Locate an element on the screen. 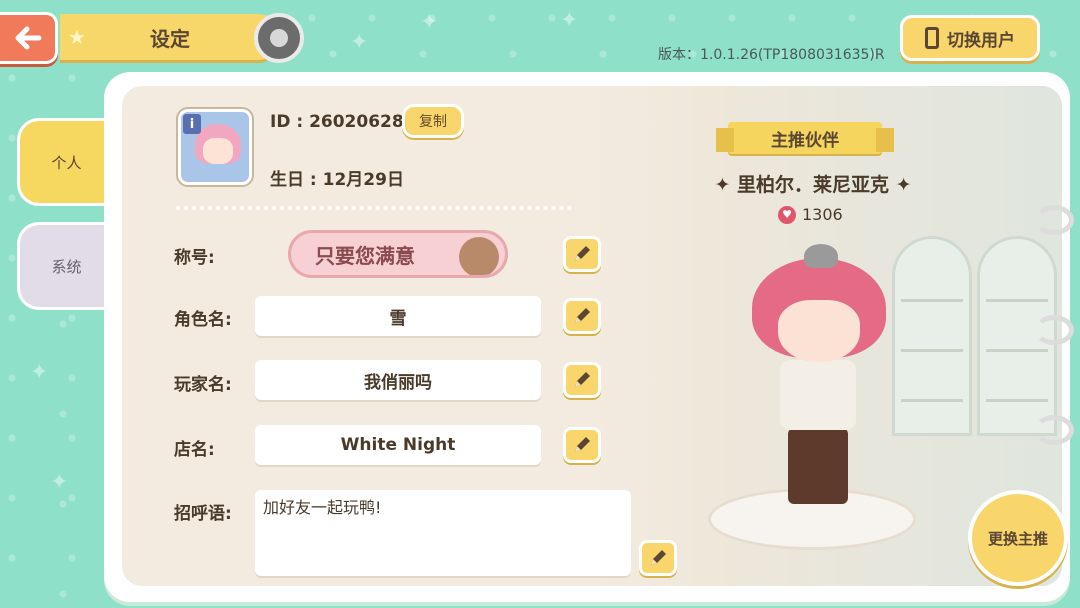 The width and height of the screenshot is (1080, 608). edit-player-name-button is located at coordinates (582, 380).